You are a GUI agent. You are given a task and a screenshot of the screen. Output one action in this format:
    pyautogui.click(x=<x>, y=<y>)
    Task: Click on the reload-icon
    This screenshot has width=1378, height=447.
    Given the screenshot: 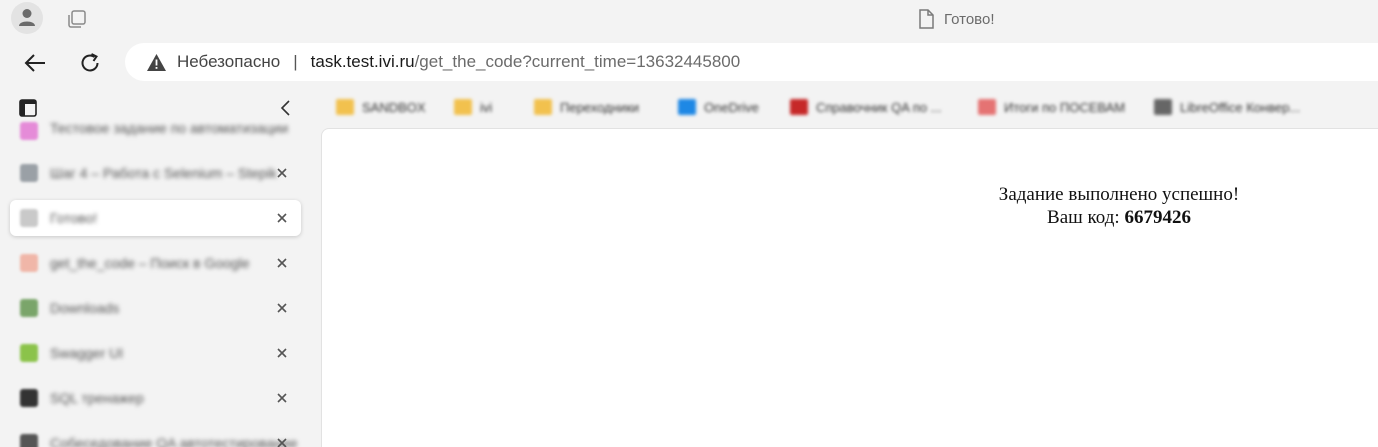 What is the action you would take?
    pyautogui.click(x=90, y=62)
    